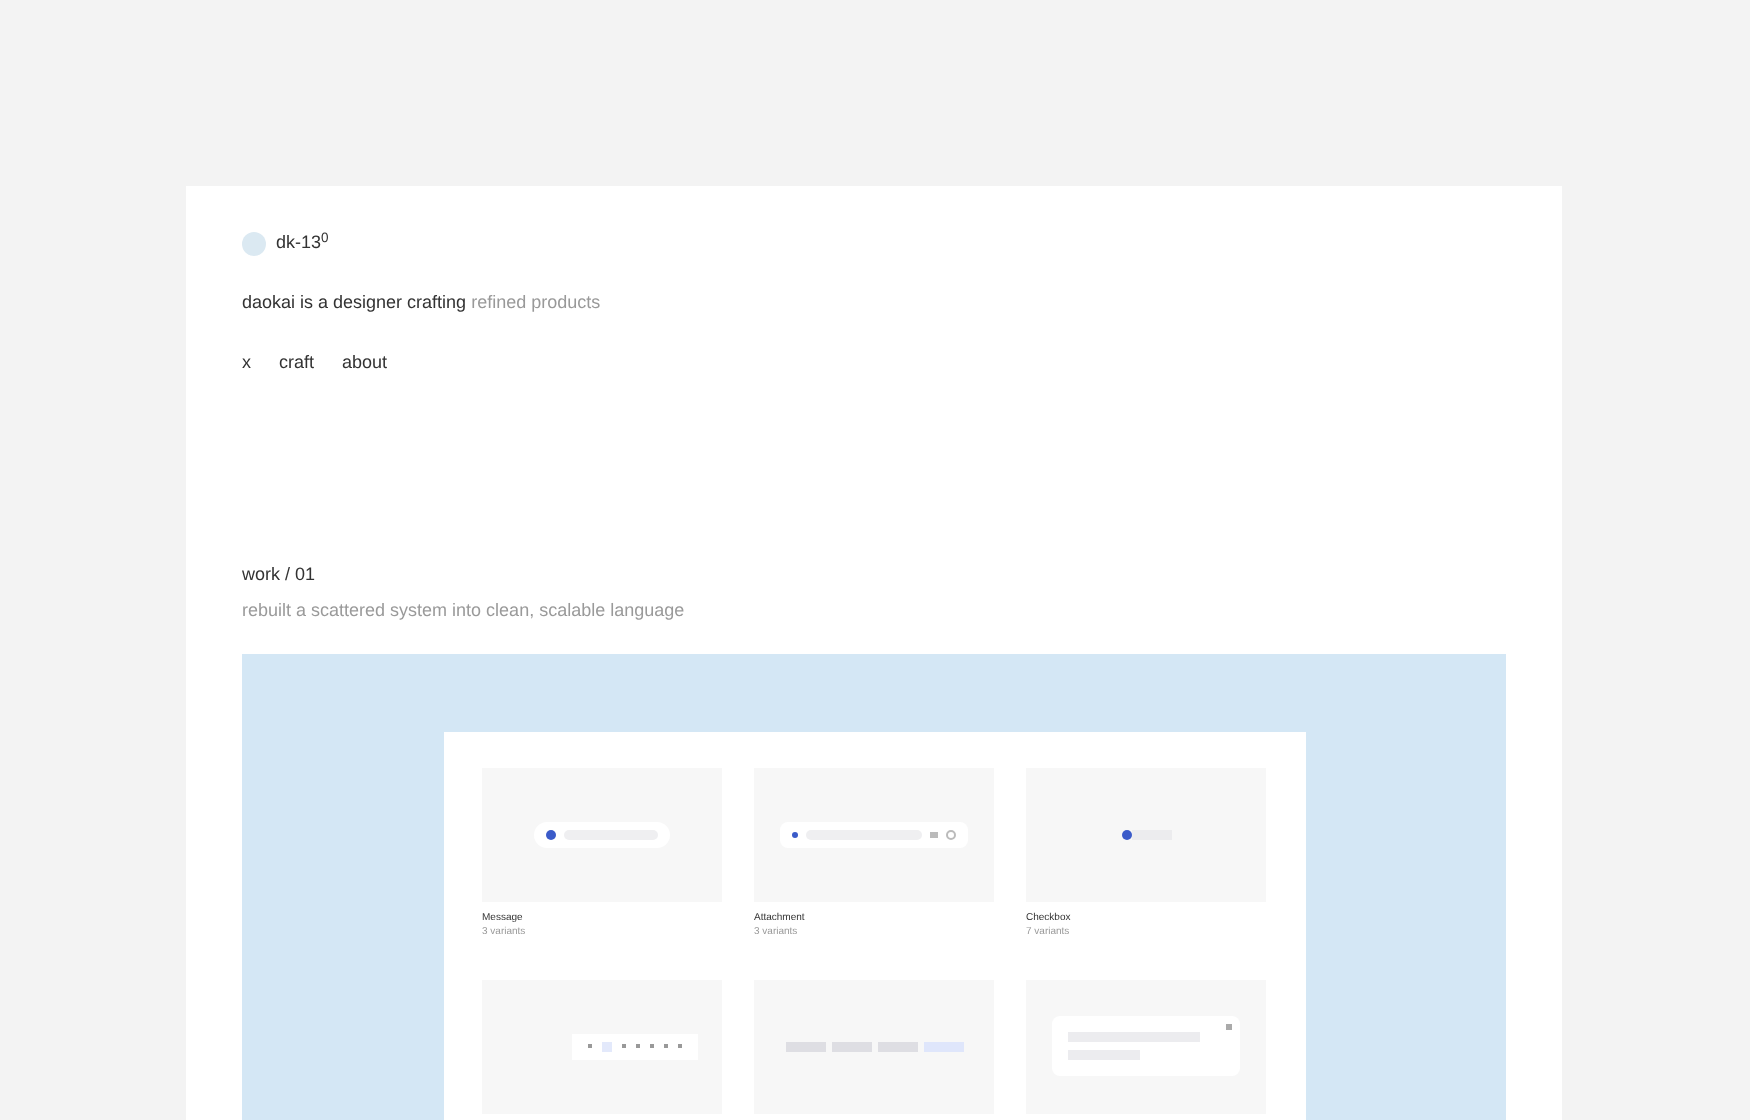 This screenshot has width=1750, height=1120. I want to click on message-preview, so click(602, 834).